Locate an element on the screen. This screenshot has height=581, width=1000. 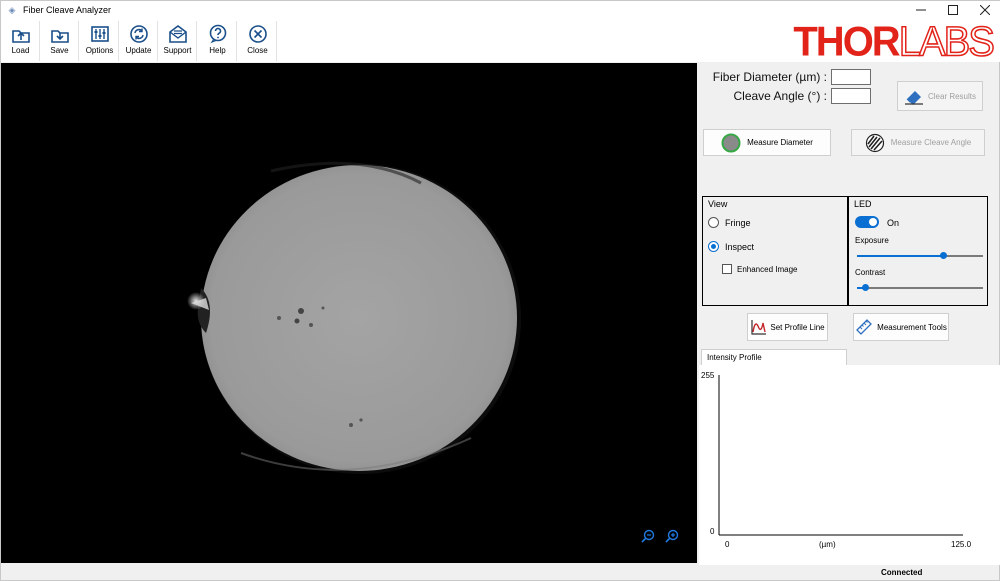
support-button: Support is located at coordinates (178, 41).